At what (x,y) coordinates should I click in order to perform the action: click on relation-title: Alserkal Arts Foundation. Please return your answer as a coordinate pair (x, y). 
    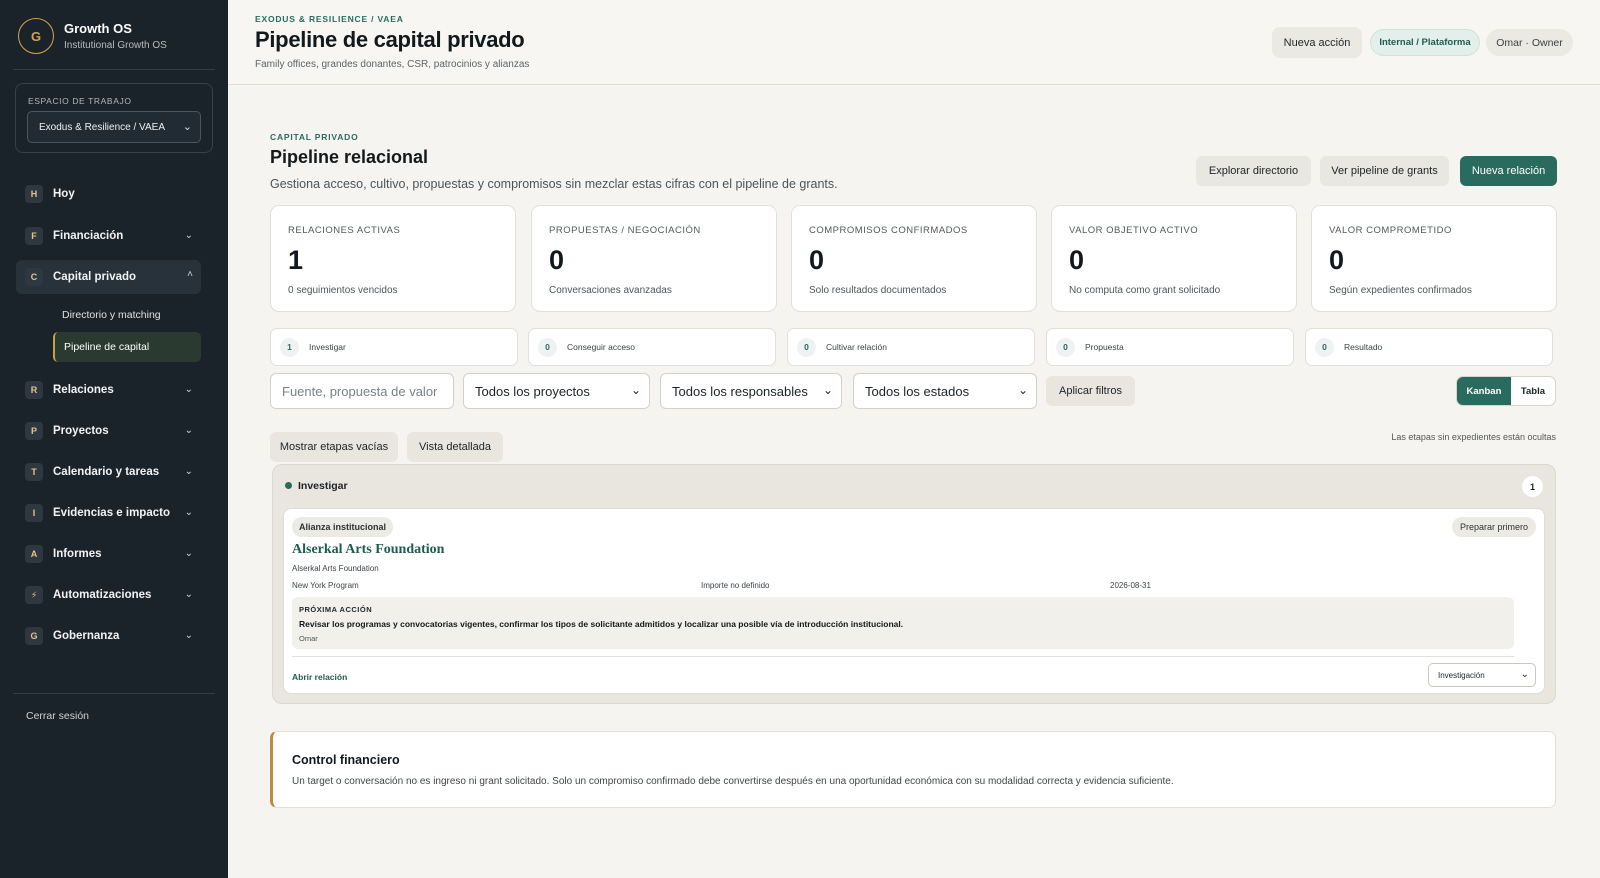
    Looking at the image, I should click on (368, 550).